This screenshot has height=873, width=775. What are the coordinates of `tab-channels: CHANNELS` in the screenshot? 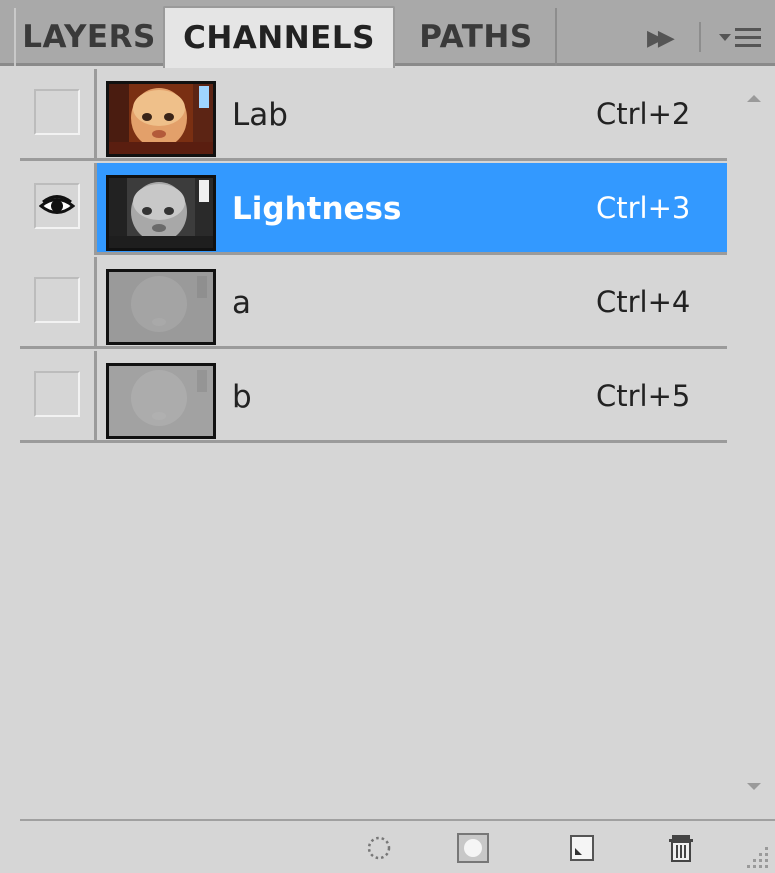 It's located at (279, 37).